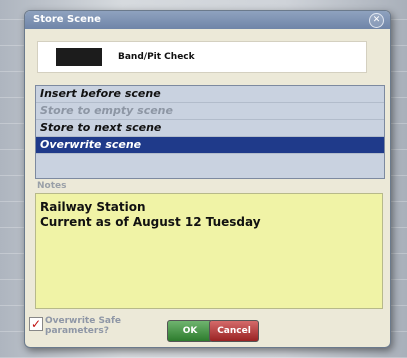 Image resolution: width=407 pixels, height=358 pixels. Describe the element at coordinates (36, 324) in the screenshot. I see `overwrite-safe-checkbox: ✓` at that location.